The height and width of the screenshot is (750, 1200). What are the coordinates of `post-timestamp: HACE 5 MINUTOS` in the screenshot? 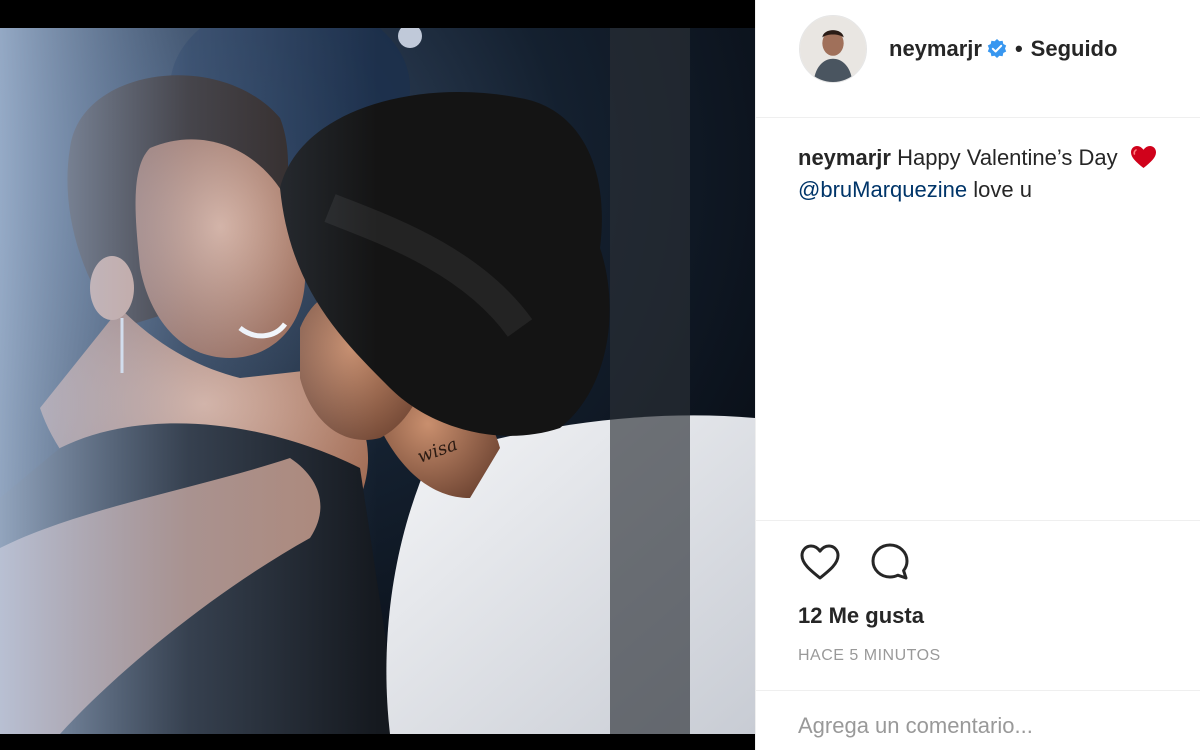 It's located at (869, 656).